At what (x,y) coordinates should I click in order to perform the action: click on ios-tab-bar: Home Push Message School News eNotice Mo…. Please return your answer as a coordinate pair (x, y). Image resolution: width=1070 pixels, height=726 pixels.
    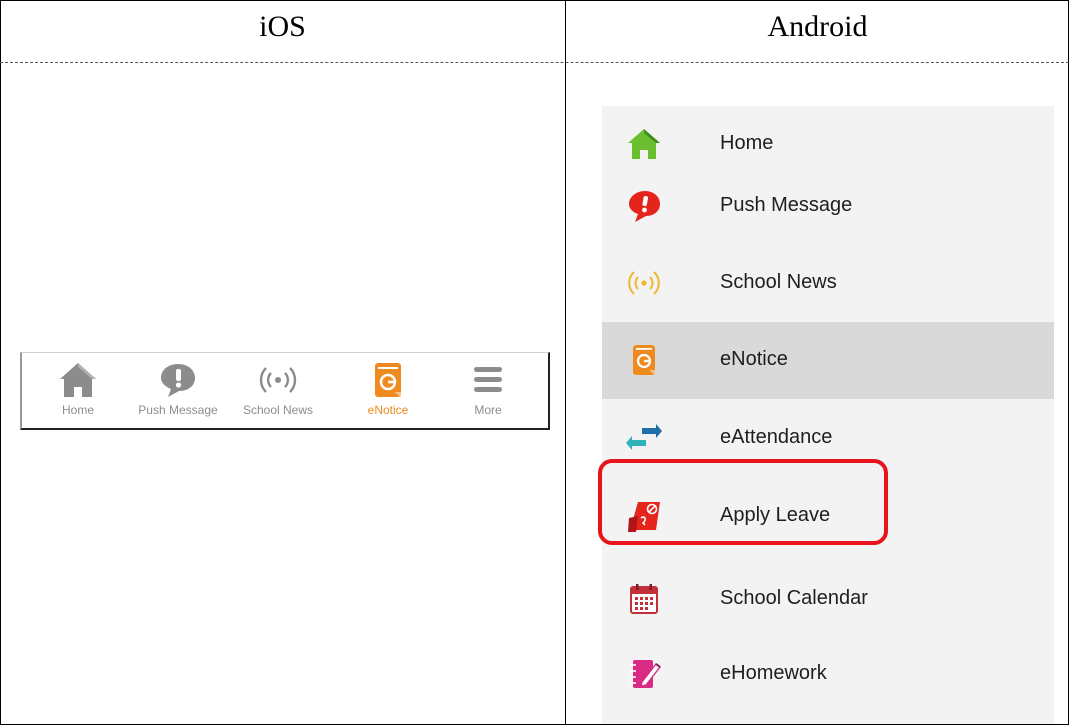
    Looking at the image, I should click on (285, 391).